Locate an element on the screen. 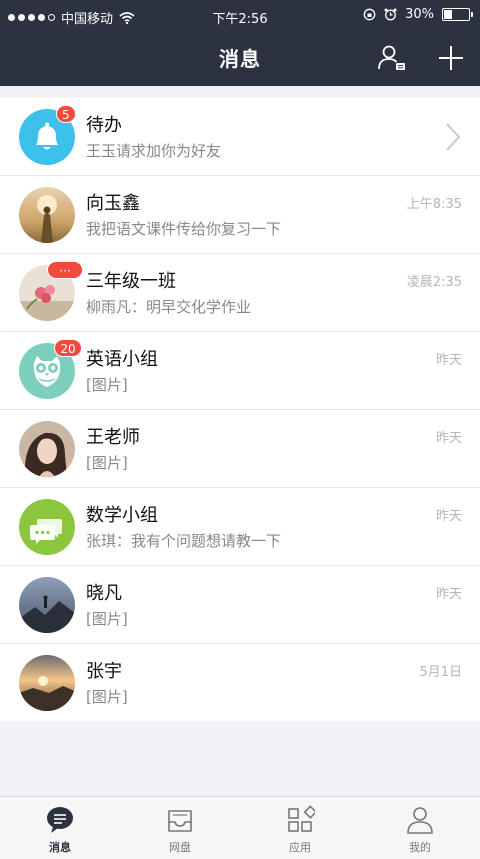 Image resolution: width=480 pixels, height=859 pixels. conversation-name: 张宇 is located at coordinates (104, 671).